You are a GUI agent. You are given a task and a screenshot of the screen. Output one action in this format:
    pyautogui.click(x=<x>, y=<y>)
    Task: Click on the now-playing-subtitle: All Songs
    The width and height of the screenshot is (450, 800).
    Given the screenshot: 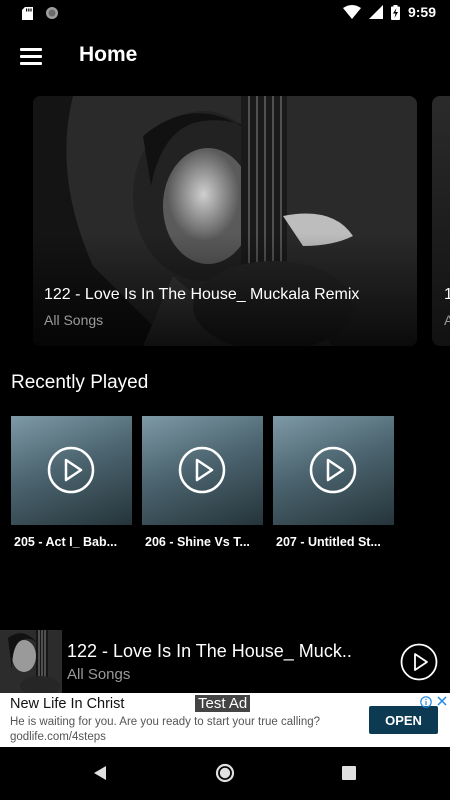 What is the action you would take?
    pyautogui.click(x=99, y=674)
    